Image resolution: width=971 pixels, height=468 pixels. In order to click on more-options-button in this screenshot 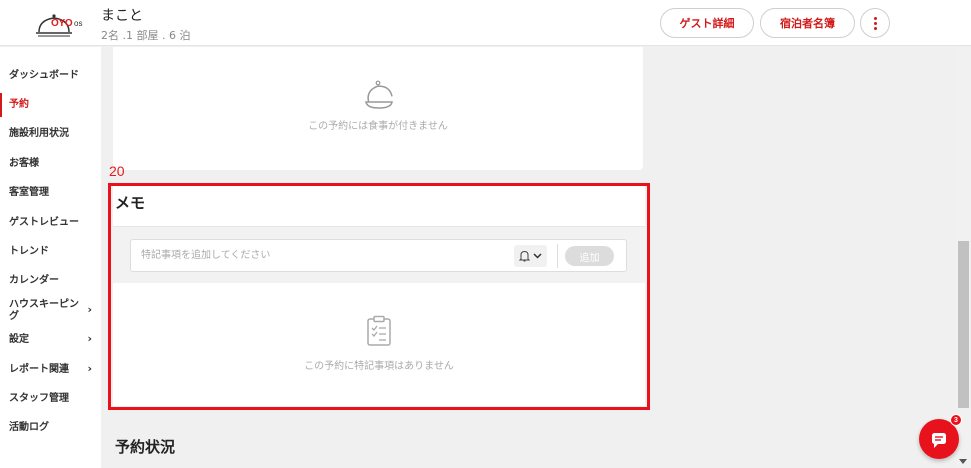, I will do `click(875, 23)`.